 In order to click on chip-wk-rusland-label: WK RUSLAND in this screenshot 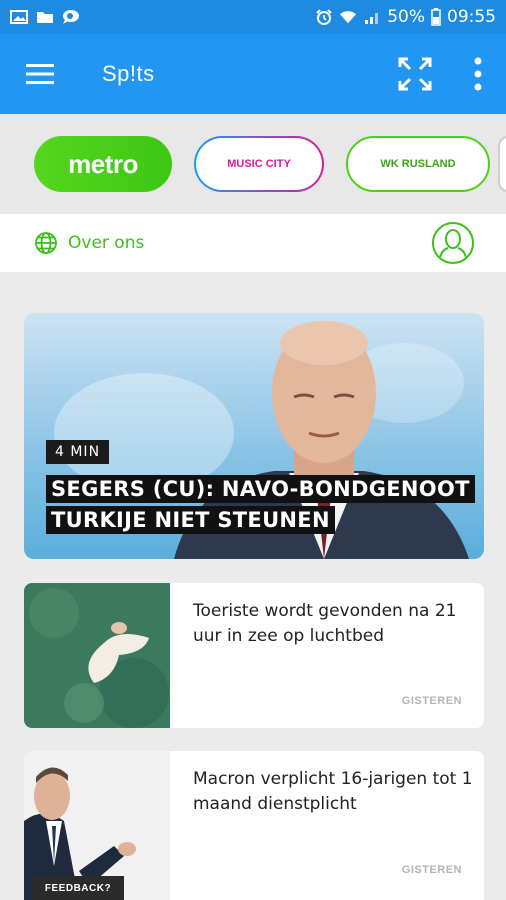, I will do `click(418, 164)`.